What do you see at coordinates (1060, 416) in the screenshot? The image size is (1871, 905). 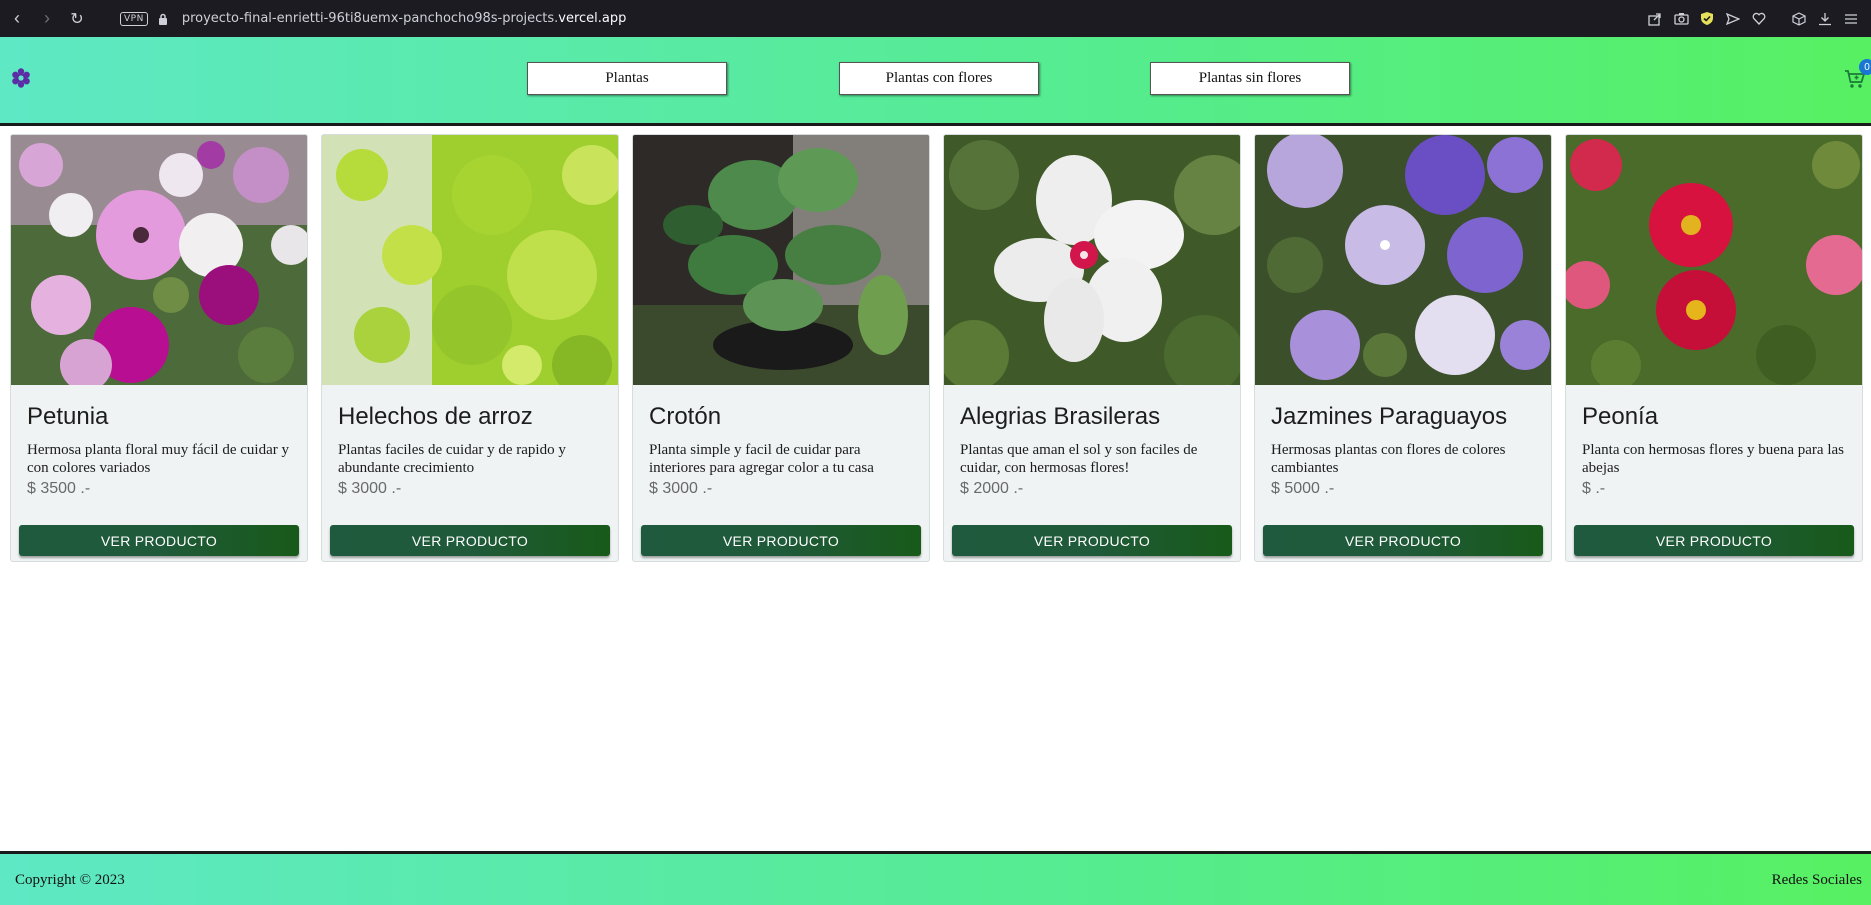 I see `product-title: Alegrias Brasileras` at bounding box center [1060, 416].